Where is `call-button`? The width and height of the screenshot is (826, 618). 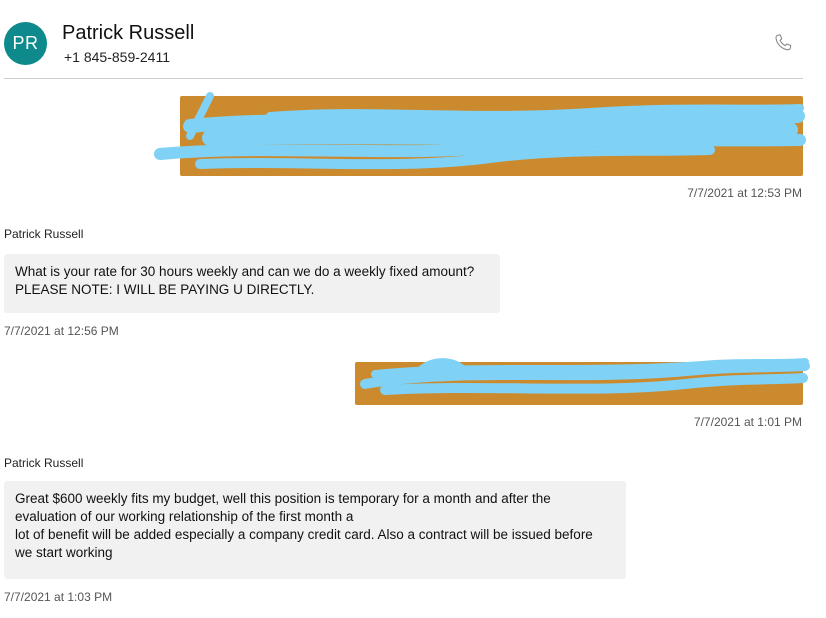 call-button is located at coordinates (783, 43).